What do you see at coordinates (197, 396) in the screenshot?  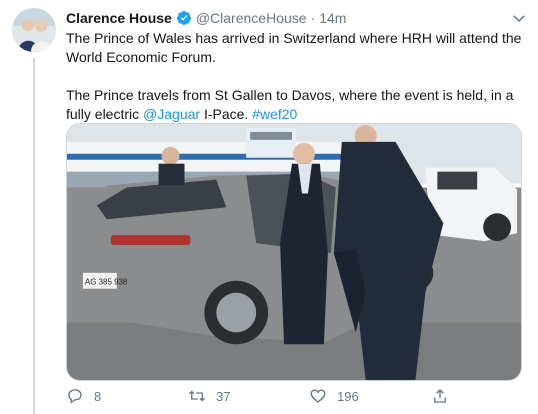 I see `retweet-icon` at bounding box center [197, 396].